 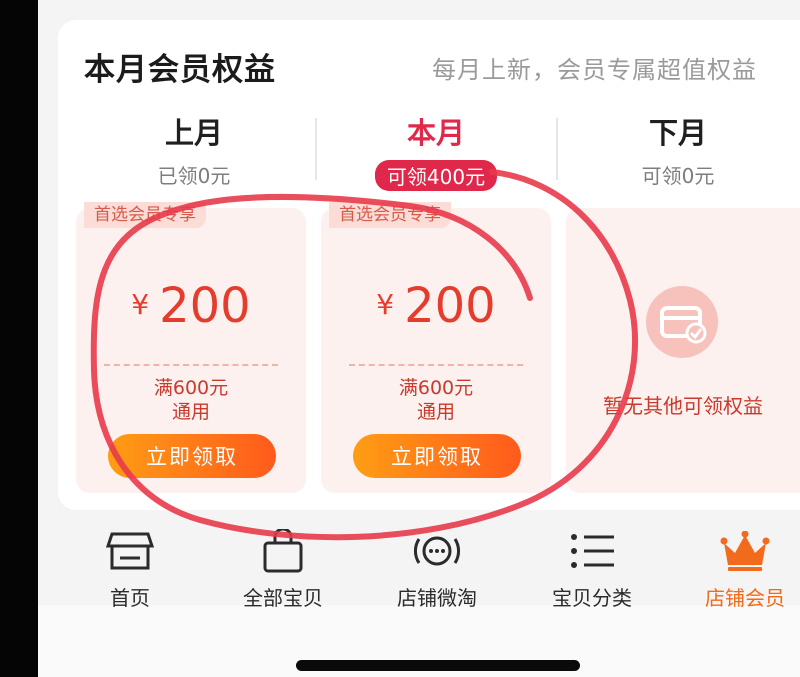 I want to click on tab-next-month: 下月 可领0元, so click(x=678, y=149).